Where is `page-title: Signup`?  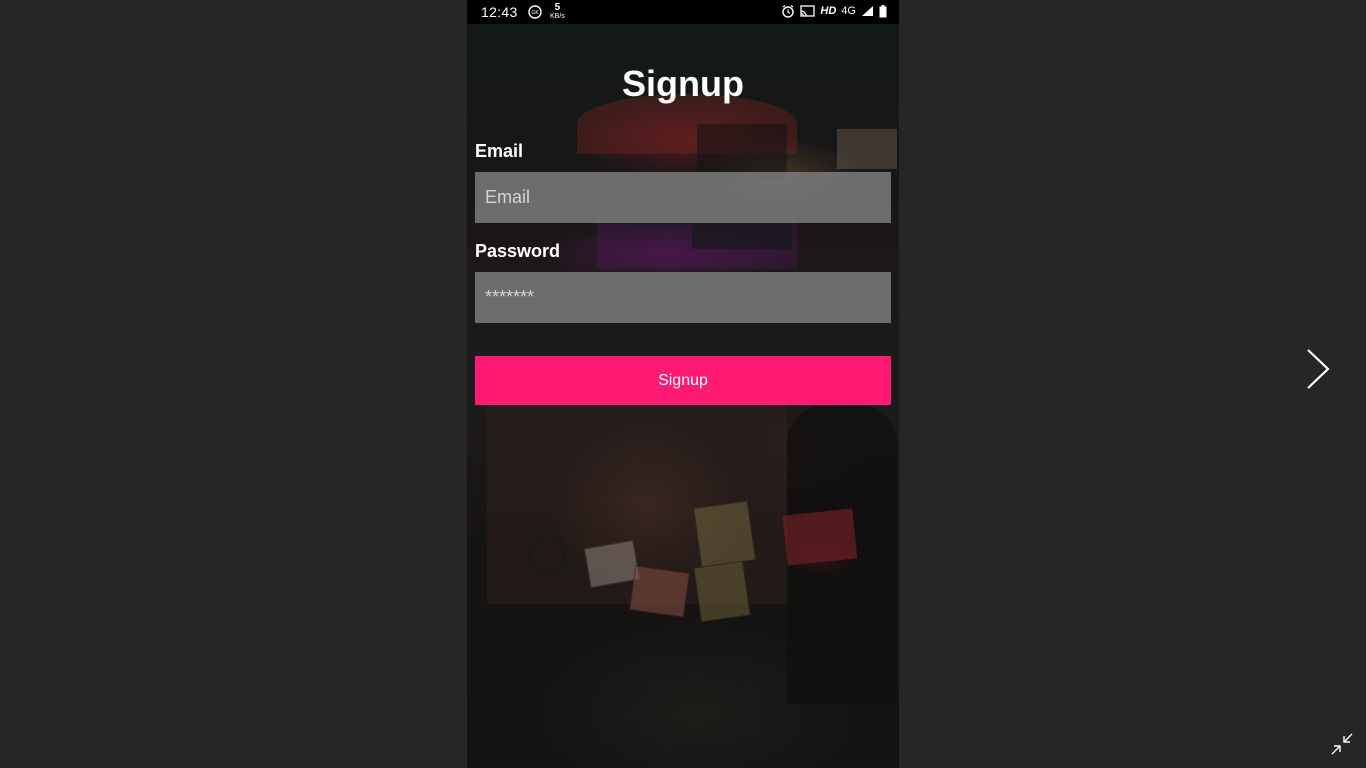 page-title: Signup is located at coordinates (683, 83).